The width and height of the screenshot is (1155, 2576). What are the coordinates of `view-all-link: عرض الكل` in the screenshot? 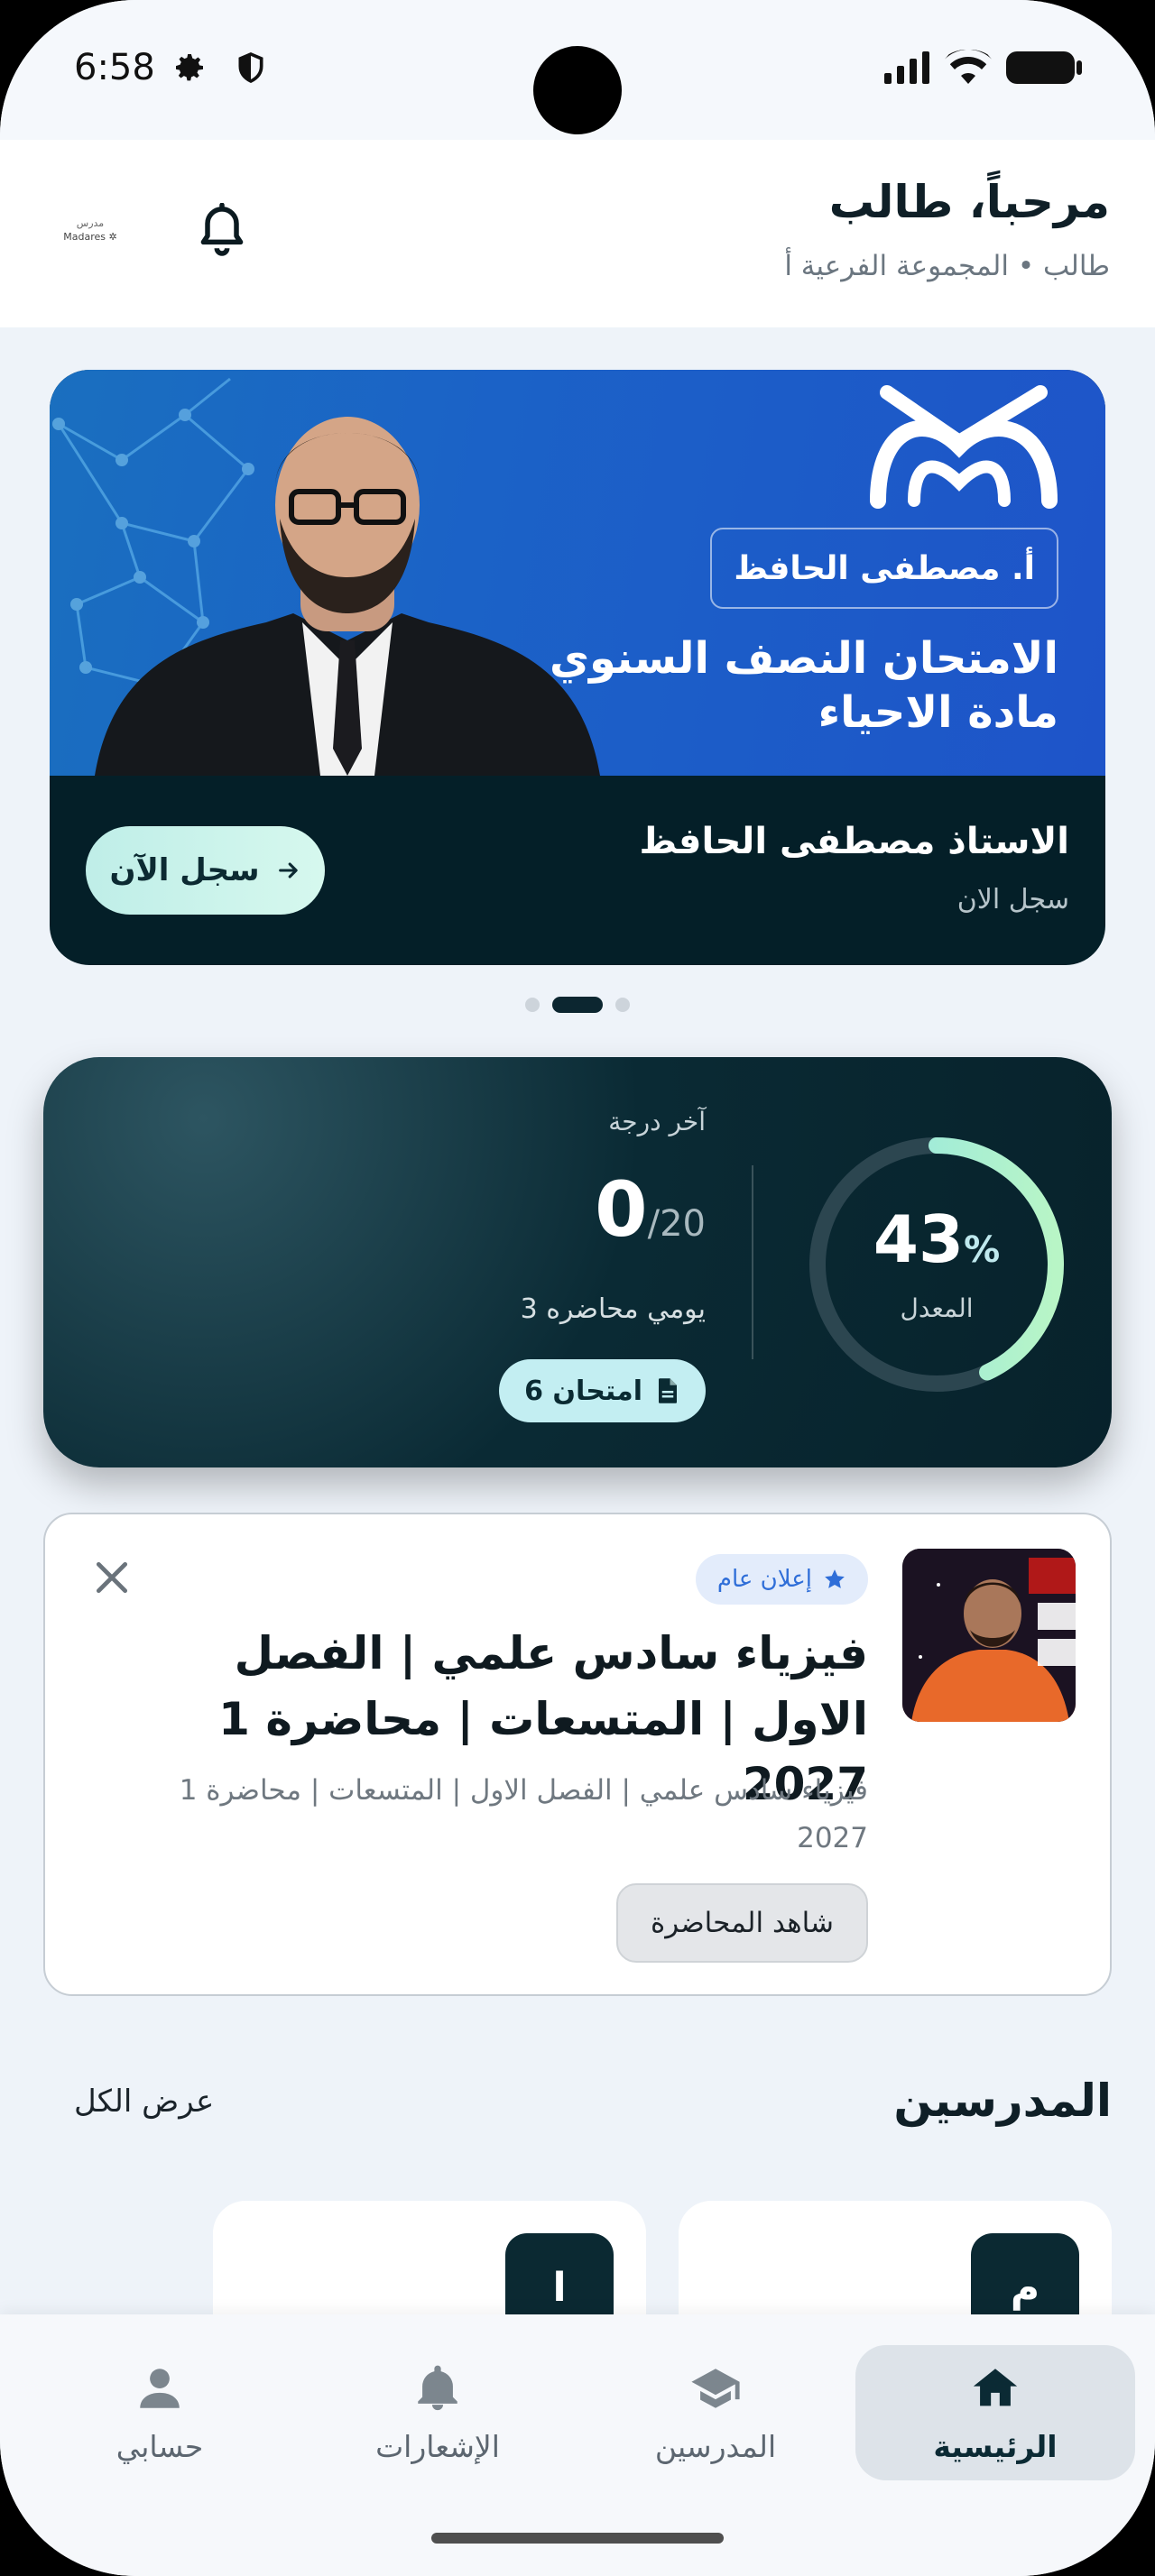 It's located at (144, 2102).